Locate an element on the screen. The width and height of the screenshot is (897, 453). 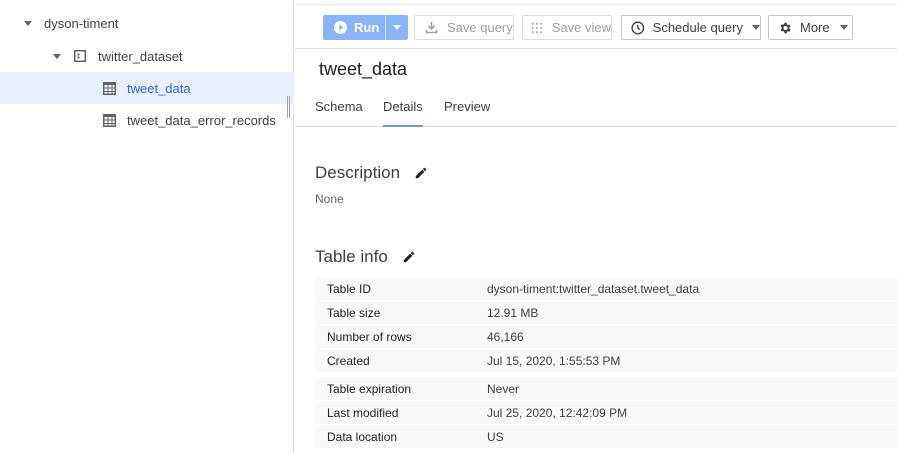
more-button: More is located at coordinates (810, 27).